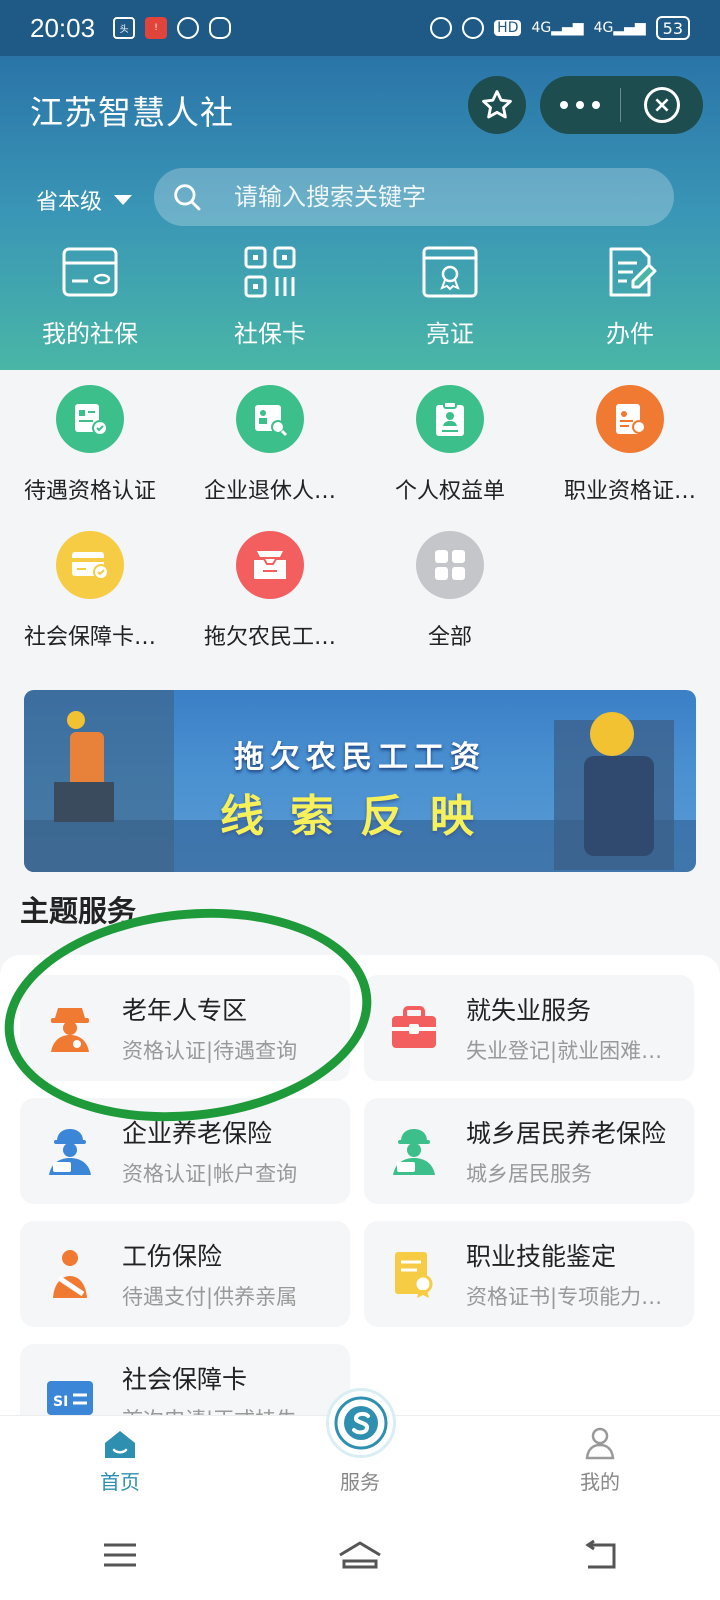 The height and width of the screenshot is (1600, 720). Describe the element at coordinates (541, 1256) in the screenshot. I see `card-title: 职业技能鉴定` at that location.